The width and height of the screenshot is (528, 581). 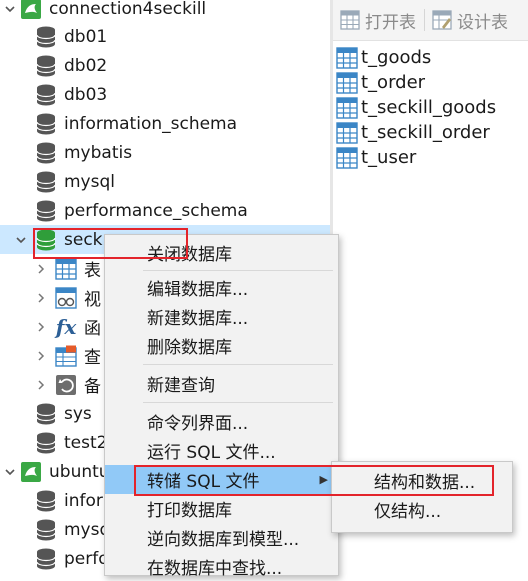 What do you see at coordinates (165, 36) in the screenshot?
I see `tree-item-db01: db01` at bounding box center [165, 36].